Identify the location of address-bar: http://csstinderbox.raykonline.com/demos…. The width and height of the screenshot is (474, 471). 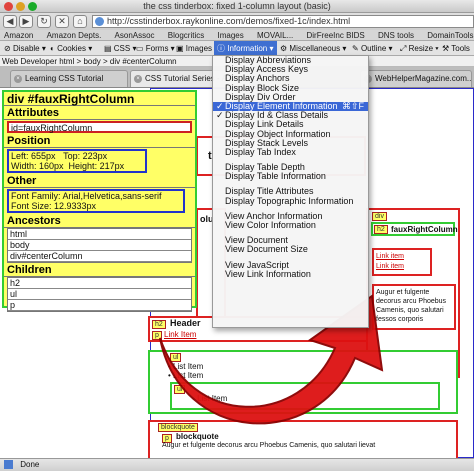
(283, 21).